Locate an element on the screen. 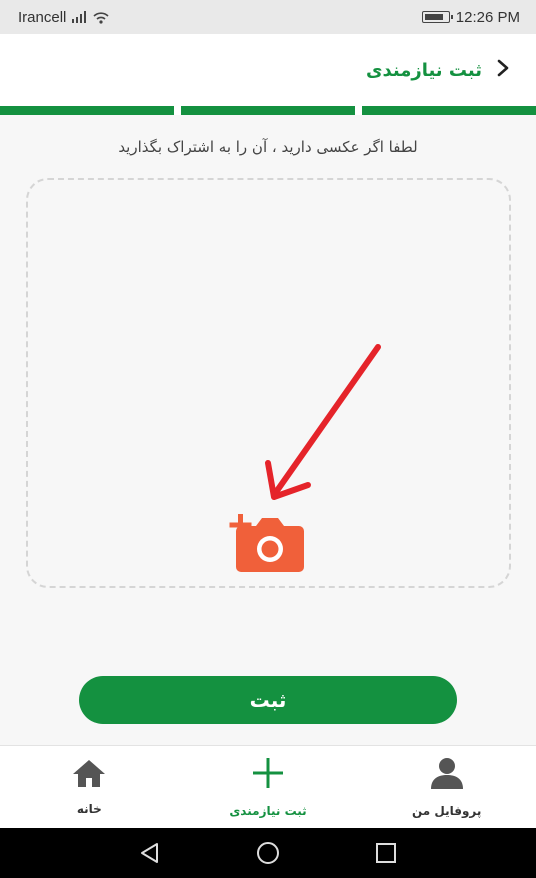 This screenshot has height=878, width=536. add-photo-button is located at coordinates (268, 543).